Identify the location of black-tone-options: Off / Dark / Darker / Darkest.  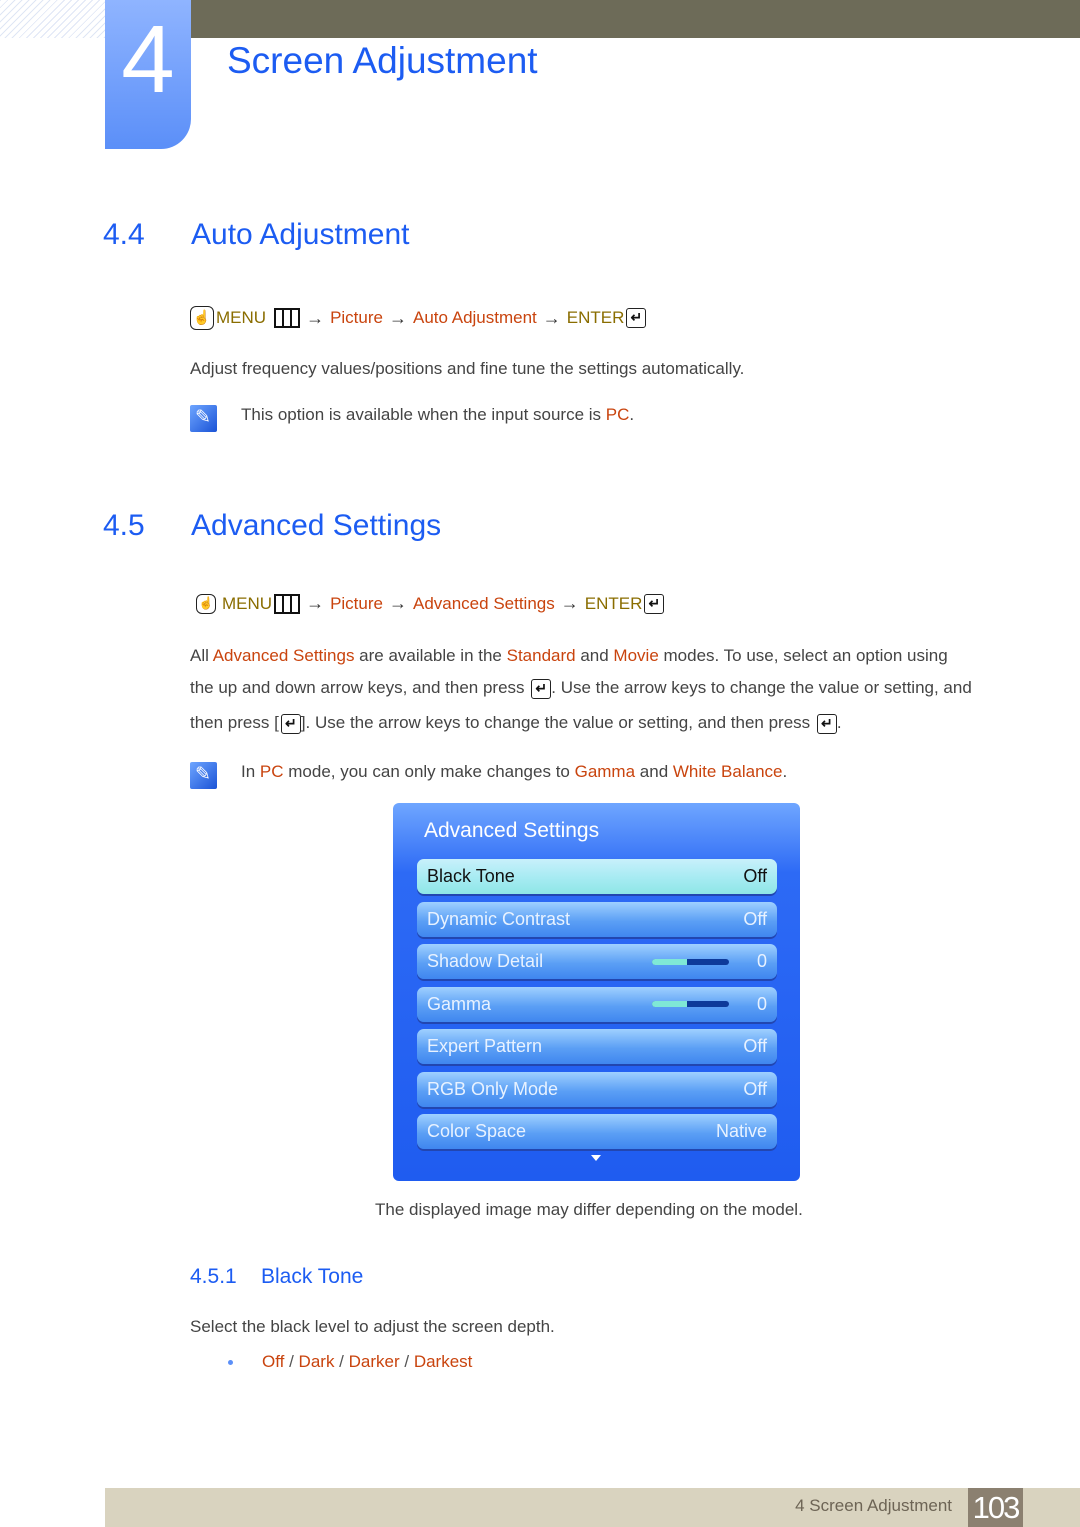
(350, 1362).